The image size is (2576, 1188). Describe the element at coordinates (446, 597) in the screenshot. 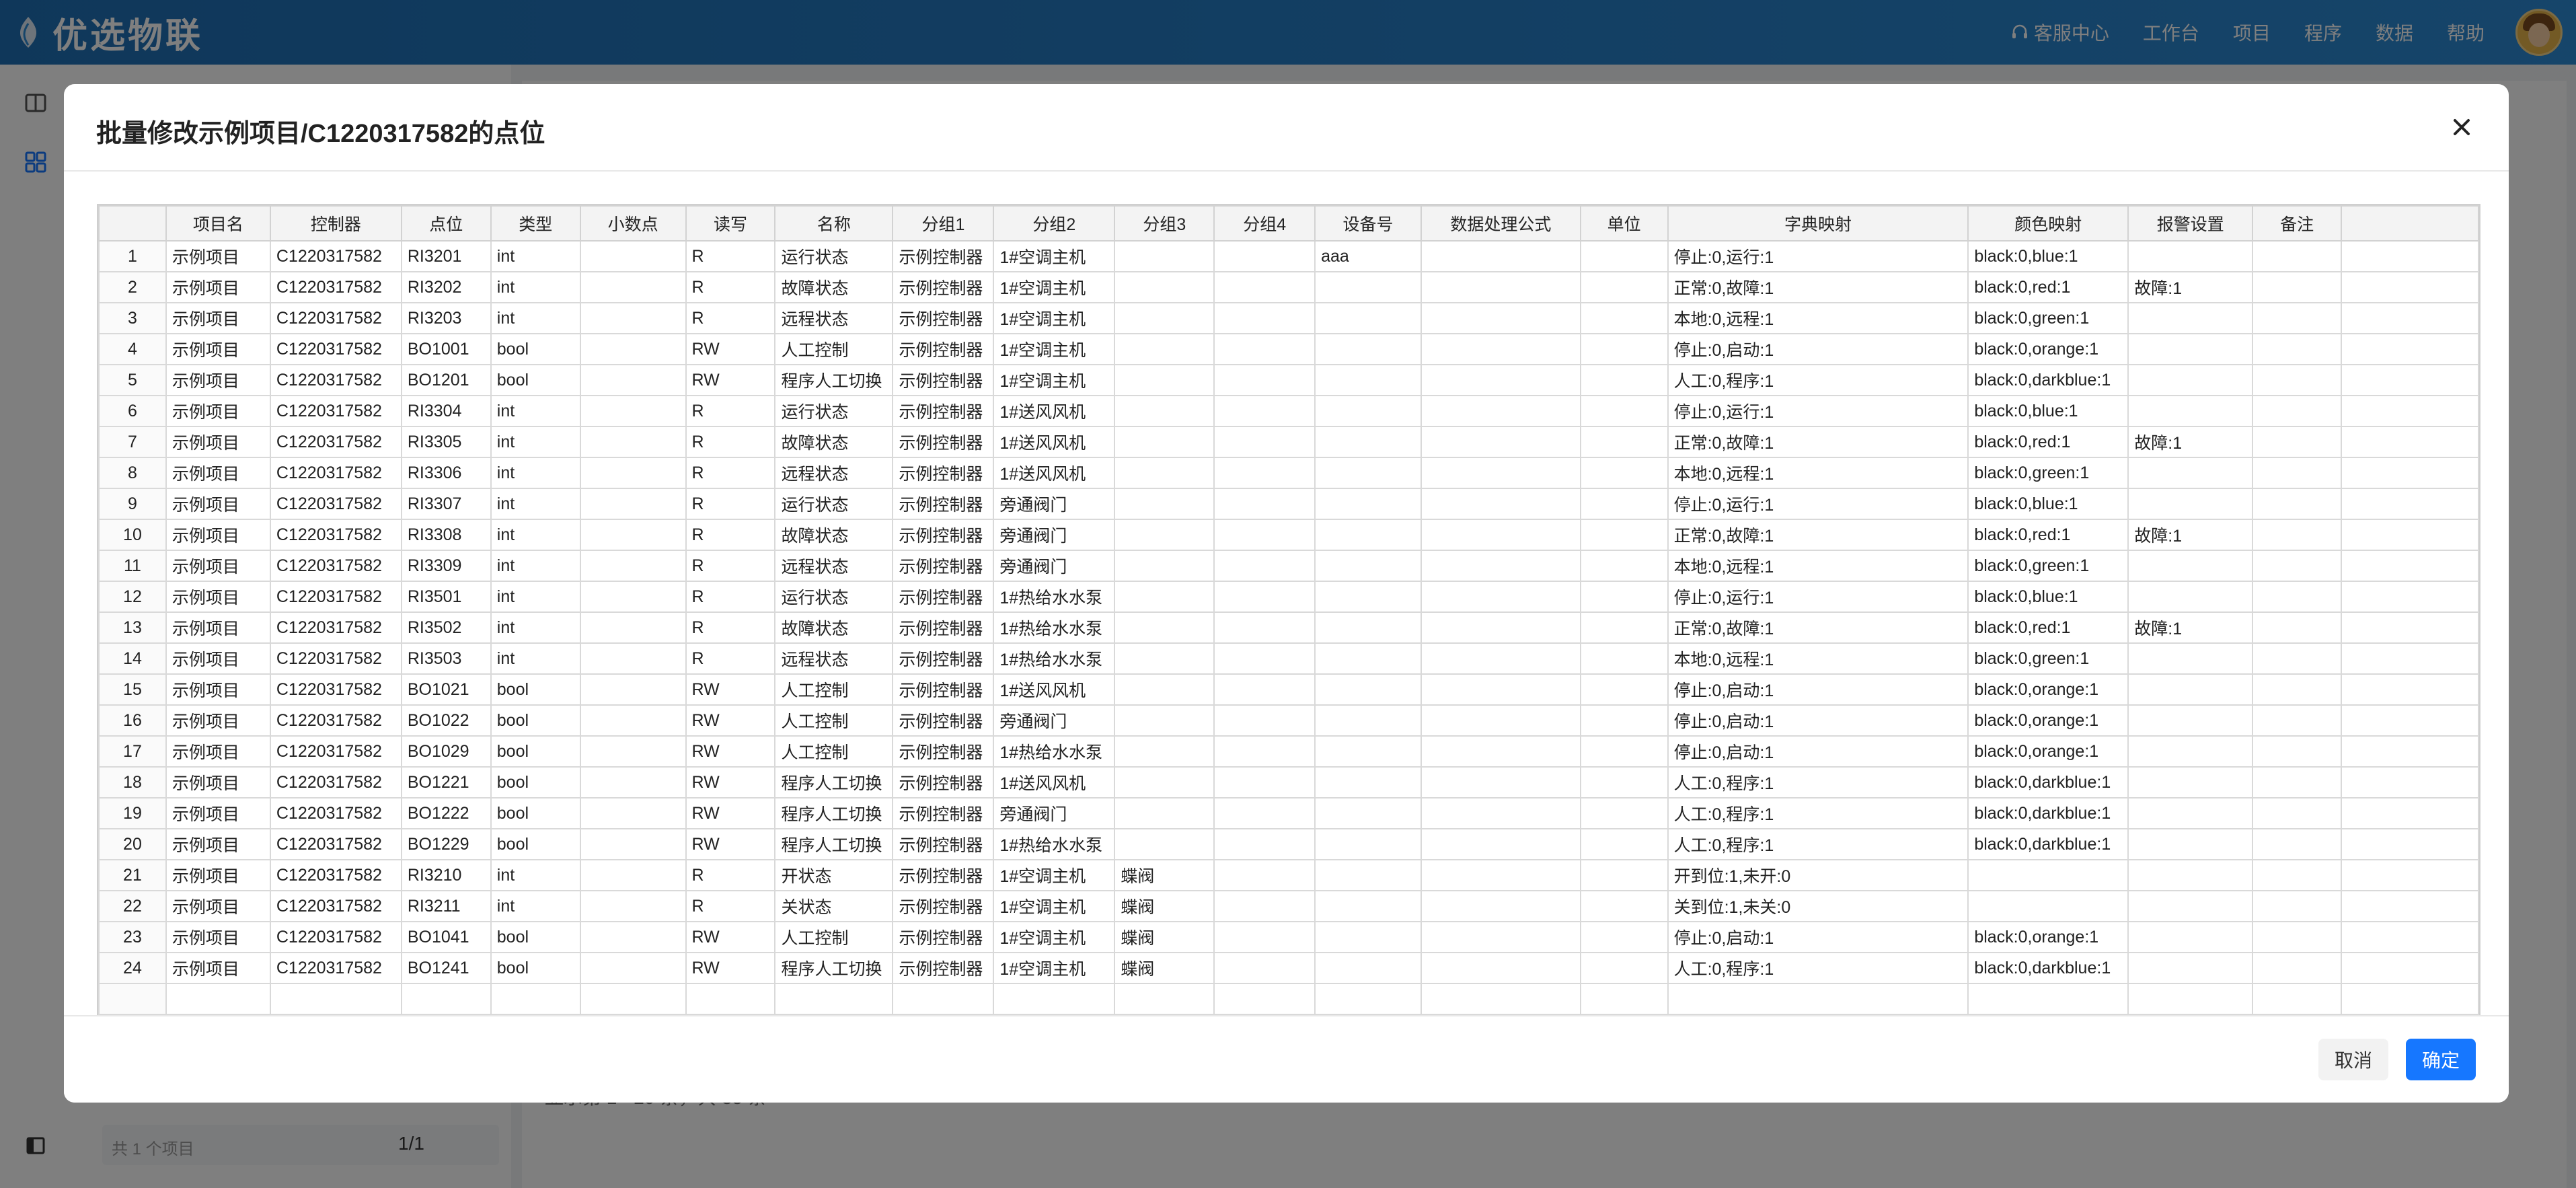

I see `table-cell: RI3501` at that location.